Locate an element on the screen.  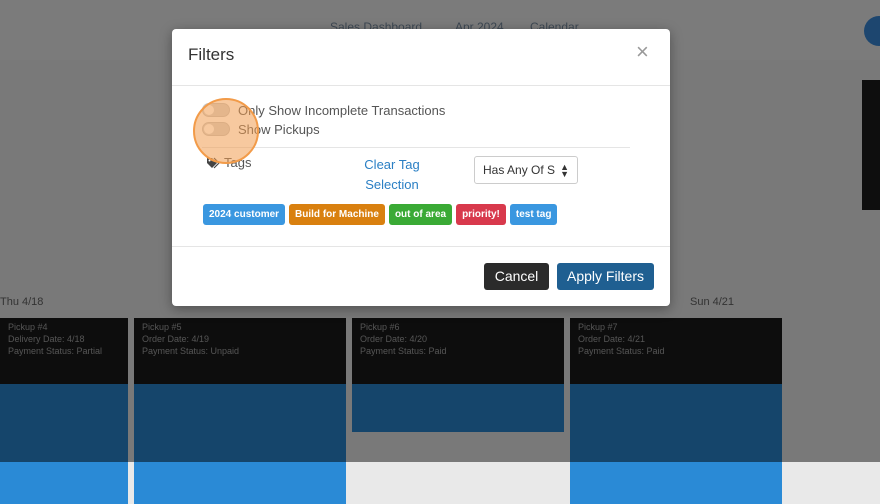
clear-link-line: Clear Tag is located at coordinates (392, 164).